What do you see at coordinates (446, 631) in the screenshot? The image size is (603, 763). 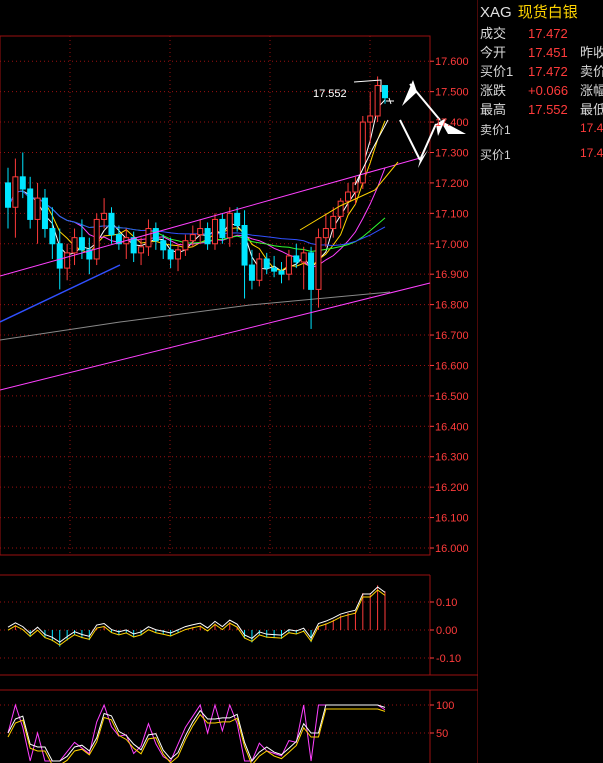 I see `tick-label: 0.00` at bounding box center [446, 631].